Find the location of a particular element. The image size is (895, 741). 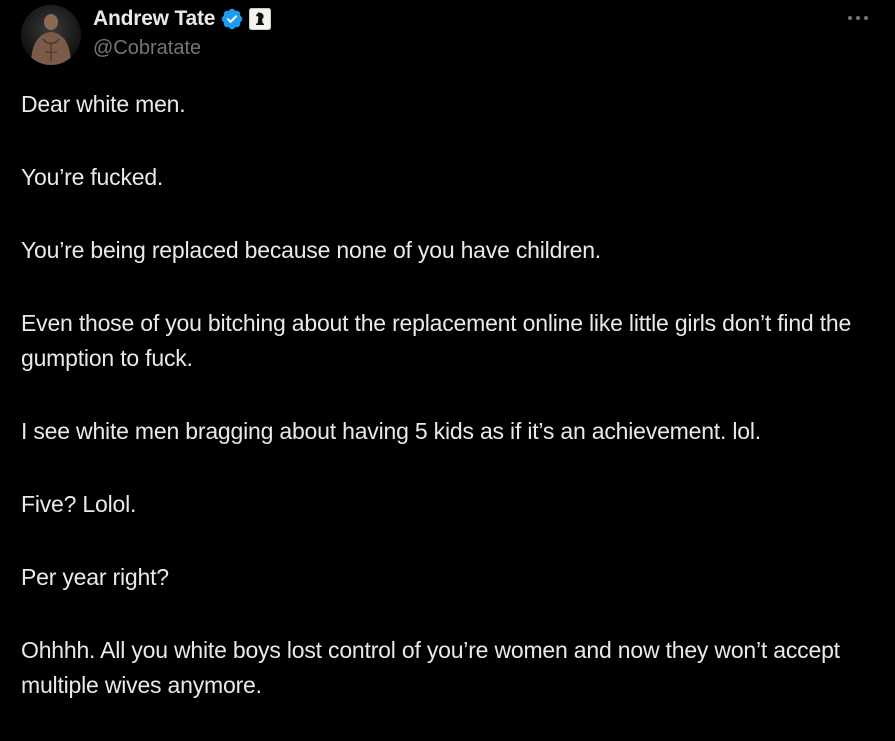

more-options-button is located at coordinates (858, 18).